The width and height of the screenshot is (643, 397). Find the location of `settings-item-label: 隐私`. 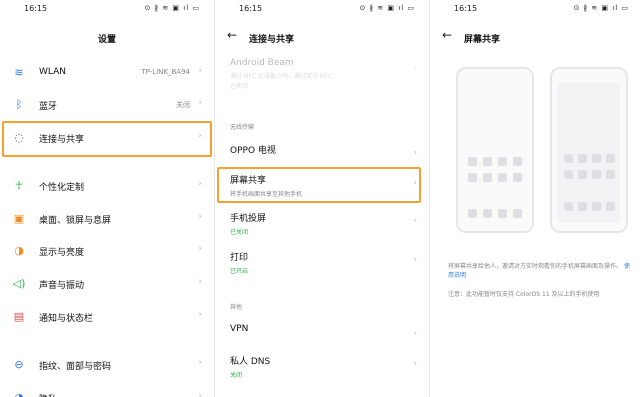

settings-item-label: 隐私 is located at coordinates (48, 394).